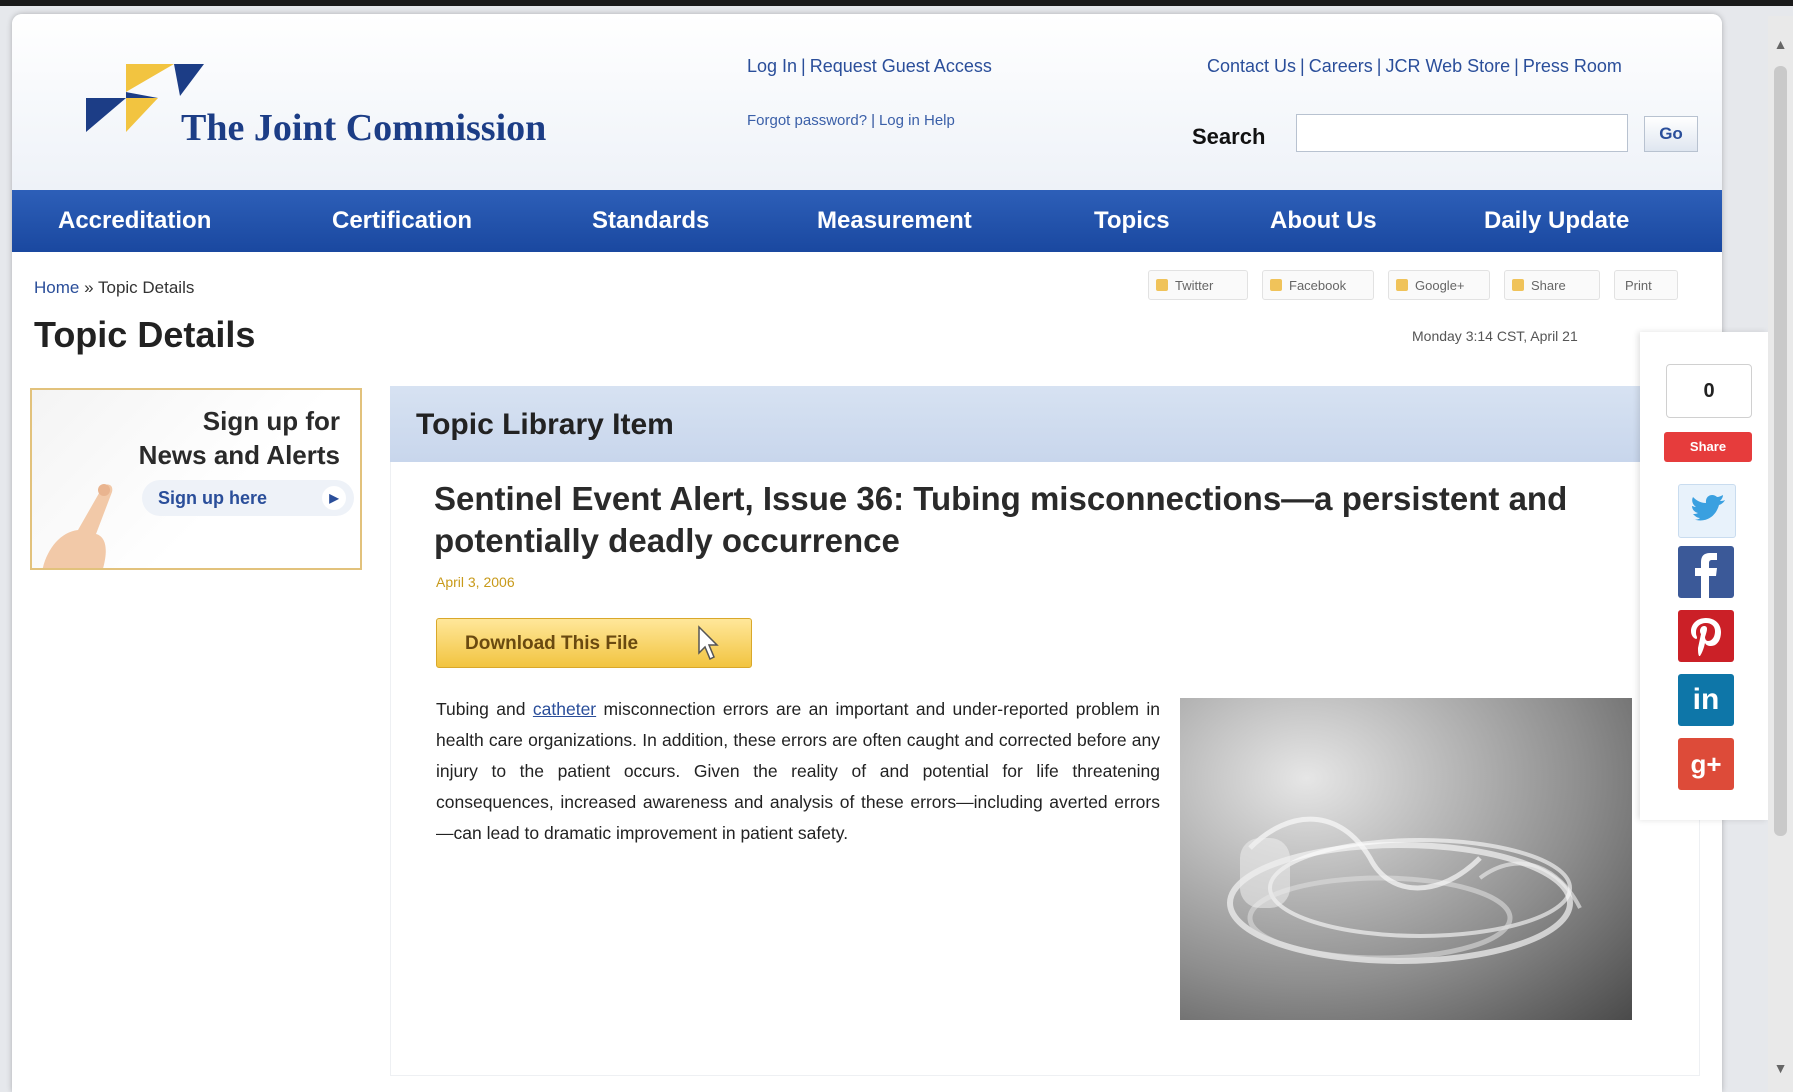 The height and width of the screenshot is (1092, 1793). What do you see at coordinates (146, 287) in the screenshot?
I see `breadcrumb-current: Topic Details` at bounding box center [146, 287].